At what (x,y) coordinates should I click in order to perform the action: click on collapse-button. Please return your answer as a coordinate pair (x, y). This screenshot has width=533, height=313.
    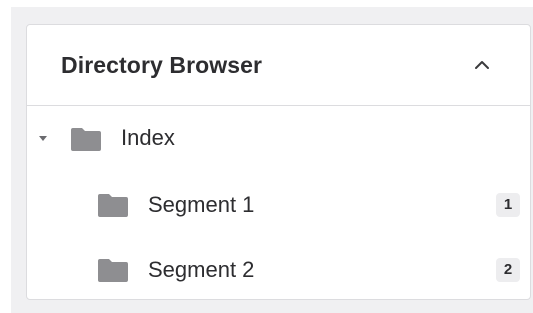
    Looking at the image, I should click on (482, 65).